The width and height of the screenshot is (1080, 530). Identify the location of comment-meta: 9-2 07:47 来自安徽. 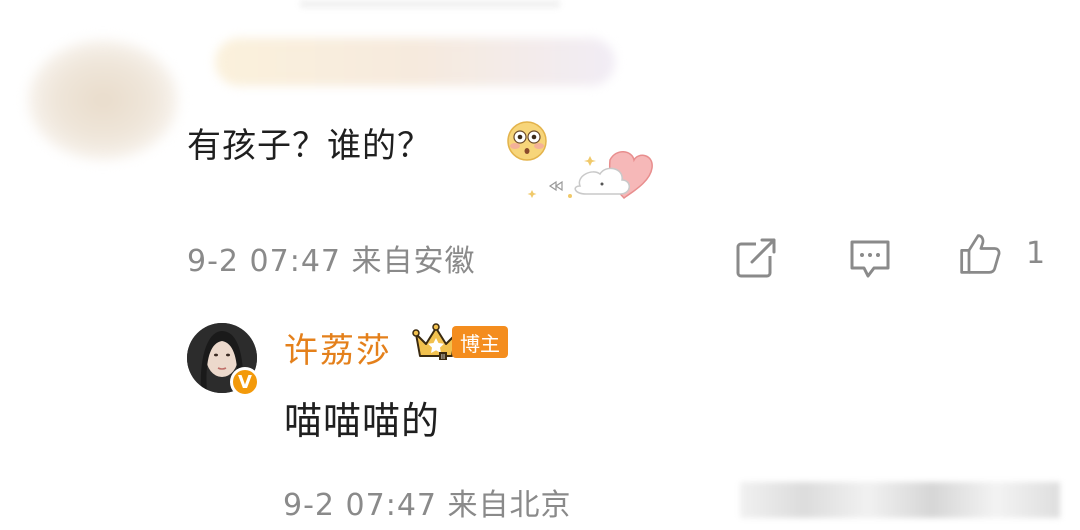
(331, 261).